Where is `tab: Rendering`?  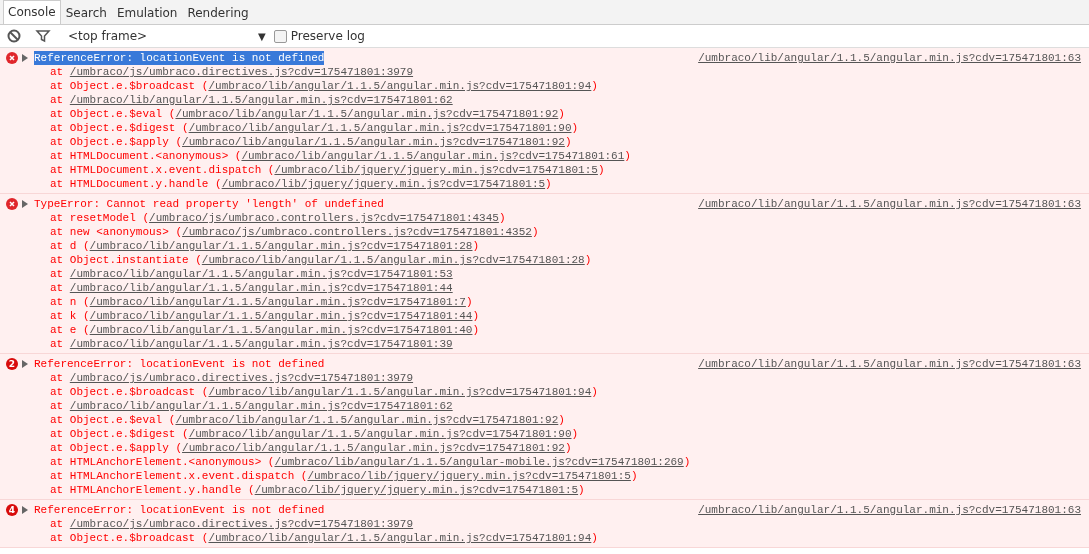 tab: Rendering is located at coordinates (218, 12).